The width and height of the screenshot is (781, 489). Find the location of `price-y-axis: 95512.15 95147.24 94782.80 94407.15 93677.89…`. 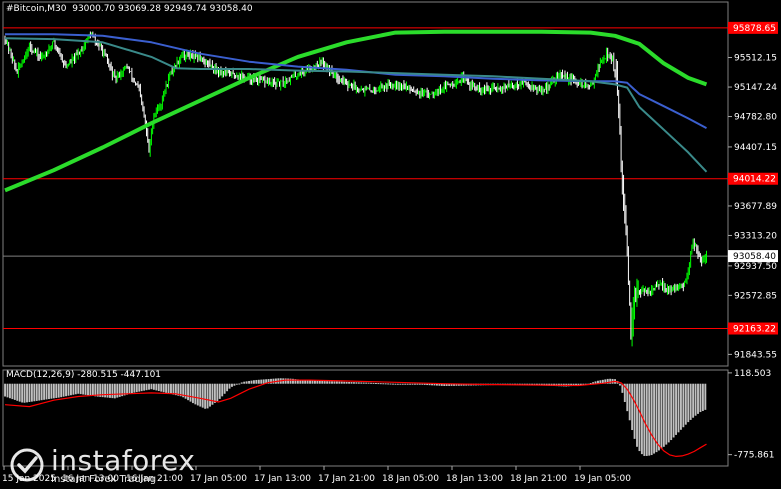

price-y-axis: 95512.15 95147.24 94782.80 94407.15 93677.89… is located at coordinates (752, 207).